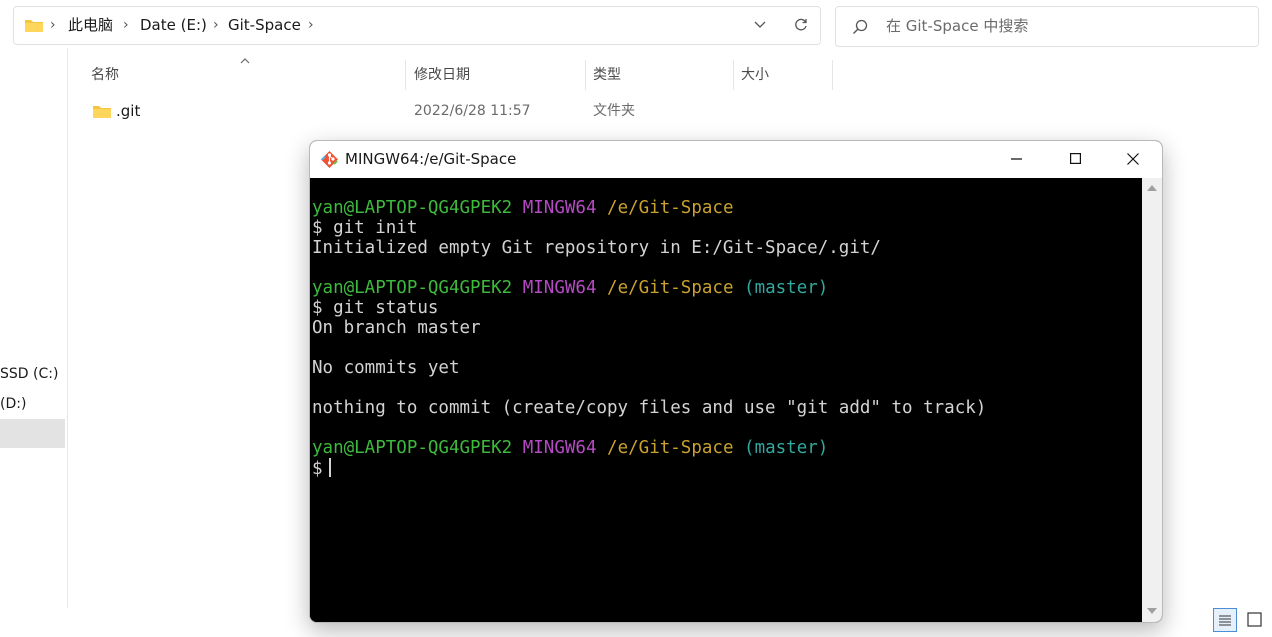  I want to click on minimize-icon, so click(1016, 159).